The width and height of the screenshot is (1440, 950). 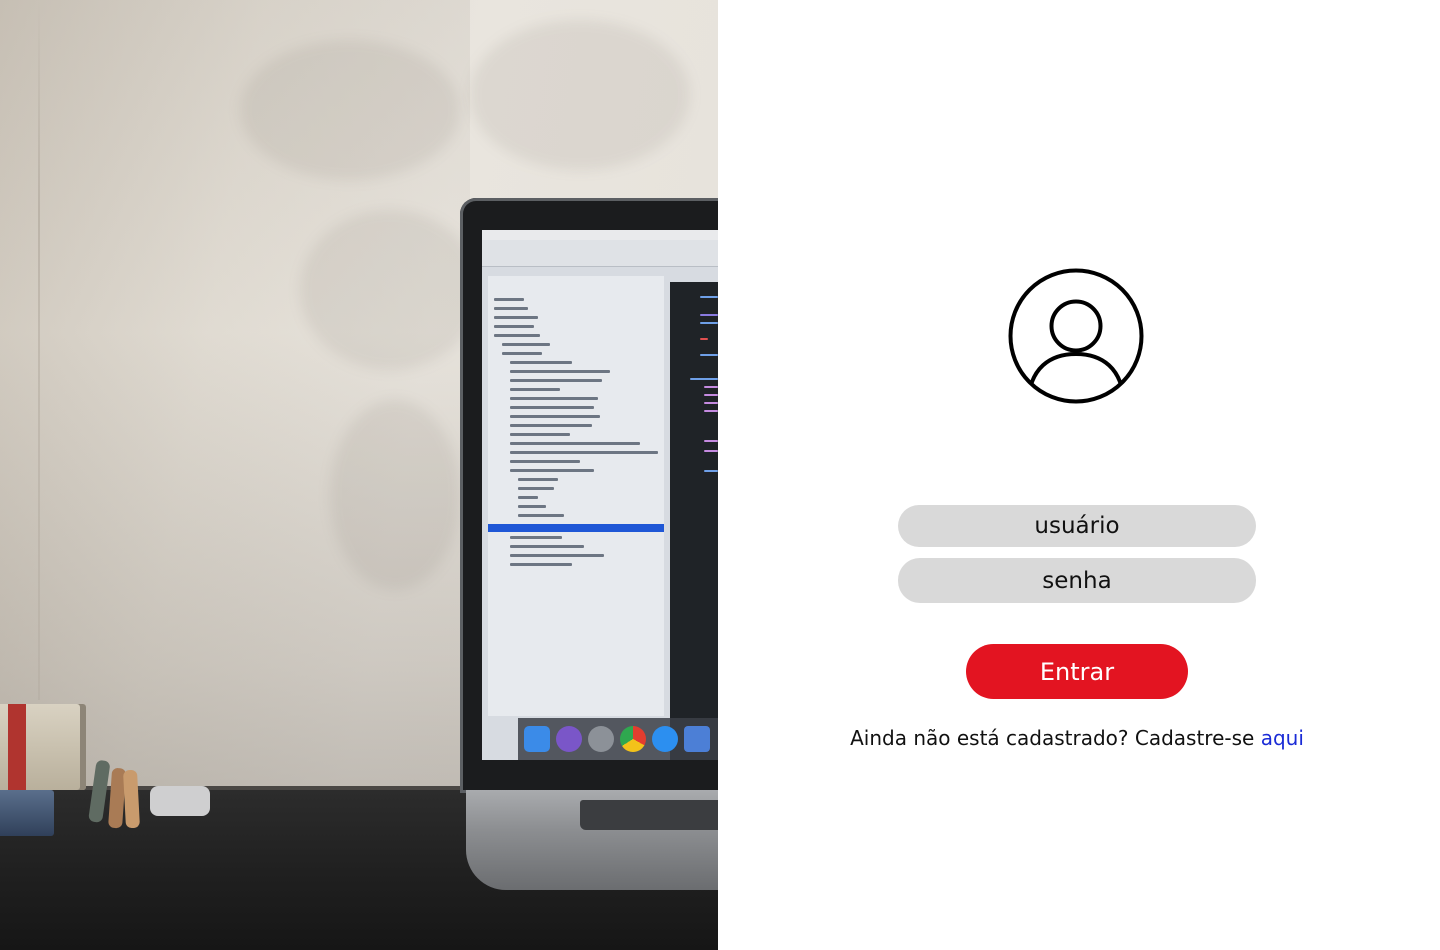 I want to click on login-button: Entrar, so click(x=1077, y=671).